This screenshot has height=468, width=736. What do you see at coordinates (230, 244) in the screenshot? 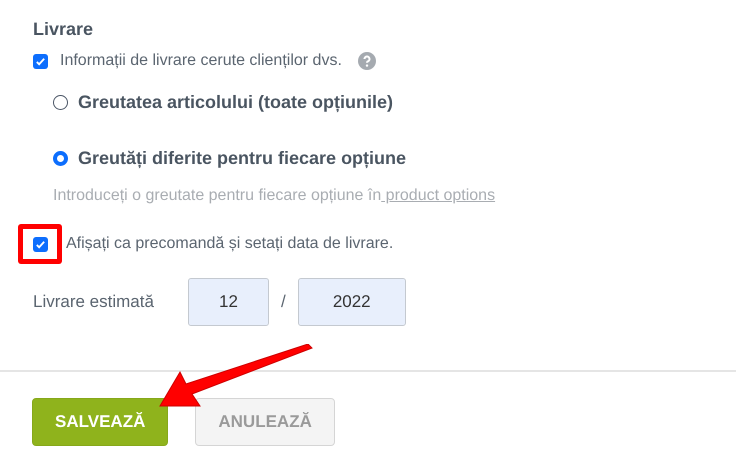
I see `checkbox-label: Afișați ca precomandă și setați data de livrare.` at bounding box center [230, 244].